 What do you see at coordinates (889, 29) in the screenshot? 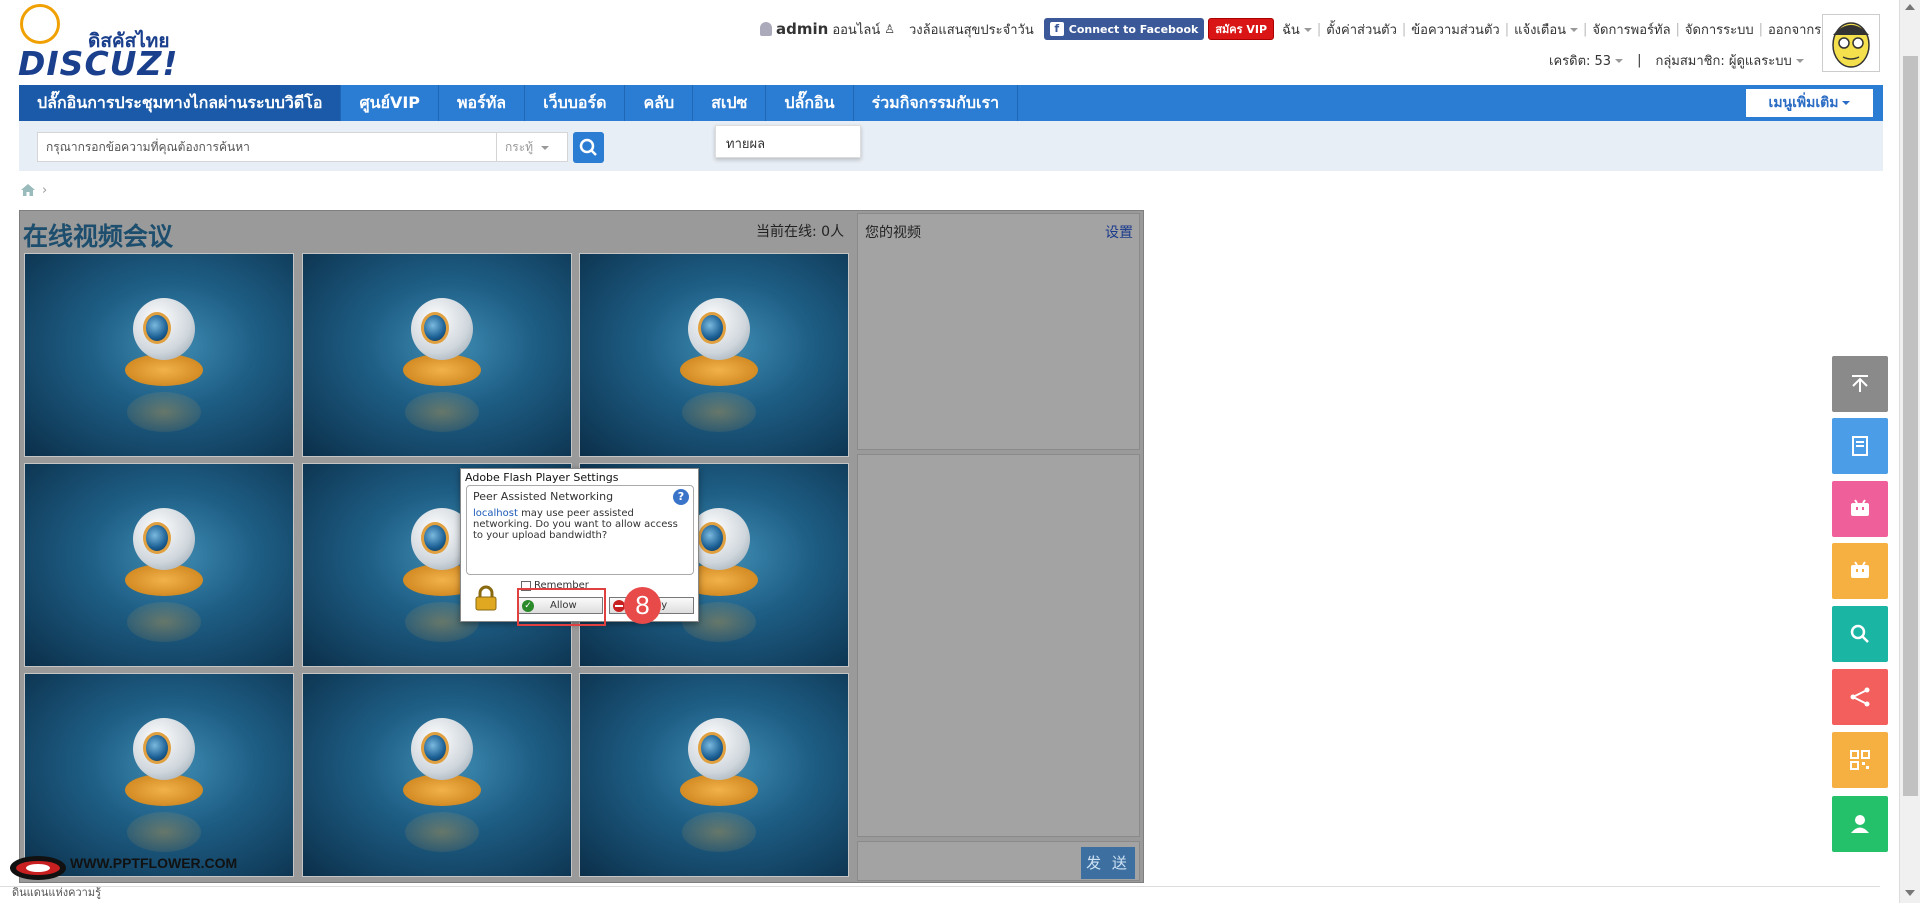
I see `invisible-toggle-icon: ♙` at bounding box center [889, 29].